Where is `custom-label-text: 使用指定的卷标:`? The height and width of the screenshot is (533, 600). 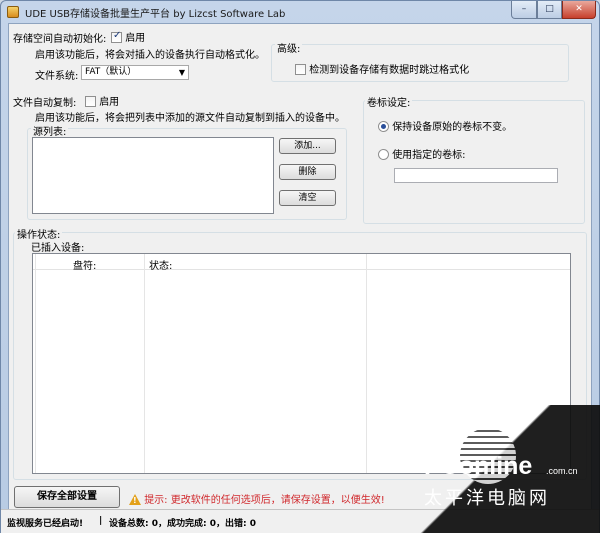
custom-label-text: 使用指定的卷标: is located at coordinates (429, 155).